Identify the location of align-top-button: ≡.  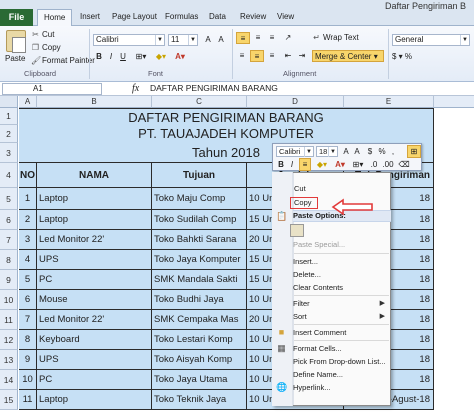
(243, 38).